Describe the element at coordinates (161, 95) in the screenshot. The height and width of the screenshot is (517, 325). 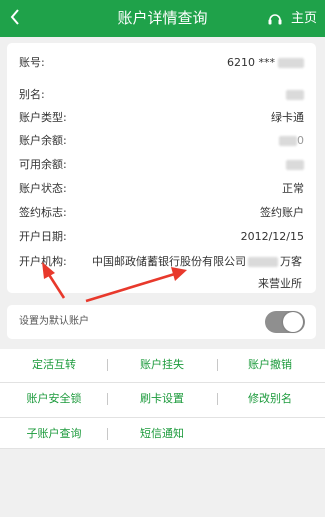
I see `detail-row-alias: 别名:` at that location.